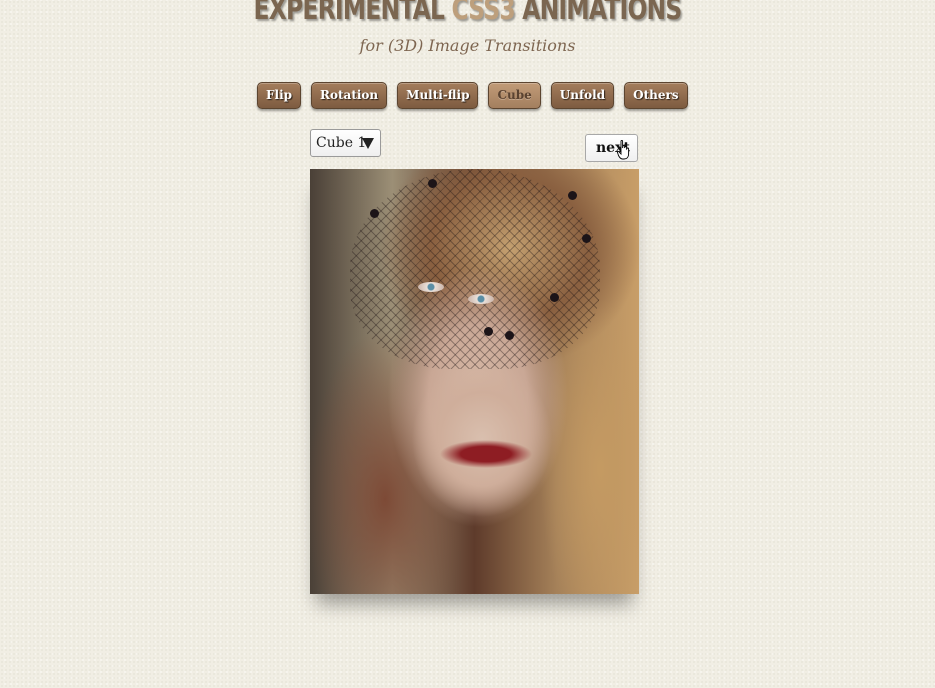 The height and width of the screenshot is (688, 935). What do you see at coordinates (352, 13) in the screenshot?
I see `title-part-experimental: EXPERIMENTAL` at bounding box center [352, 13].